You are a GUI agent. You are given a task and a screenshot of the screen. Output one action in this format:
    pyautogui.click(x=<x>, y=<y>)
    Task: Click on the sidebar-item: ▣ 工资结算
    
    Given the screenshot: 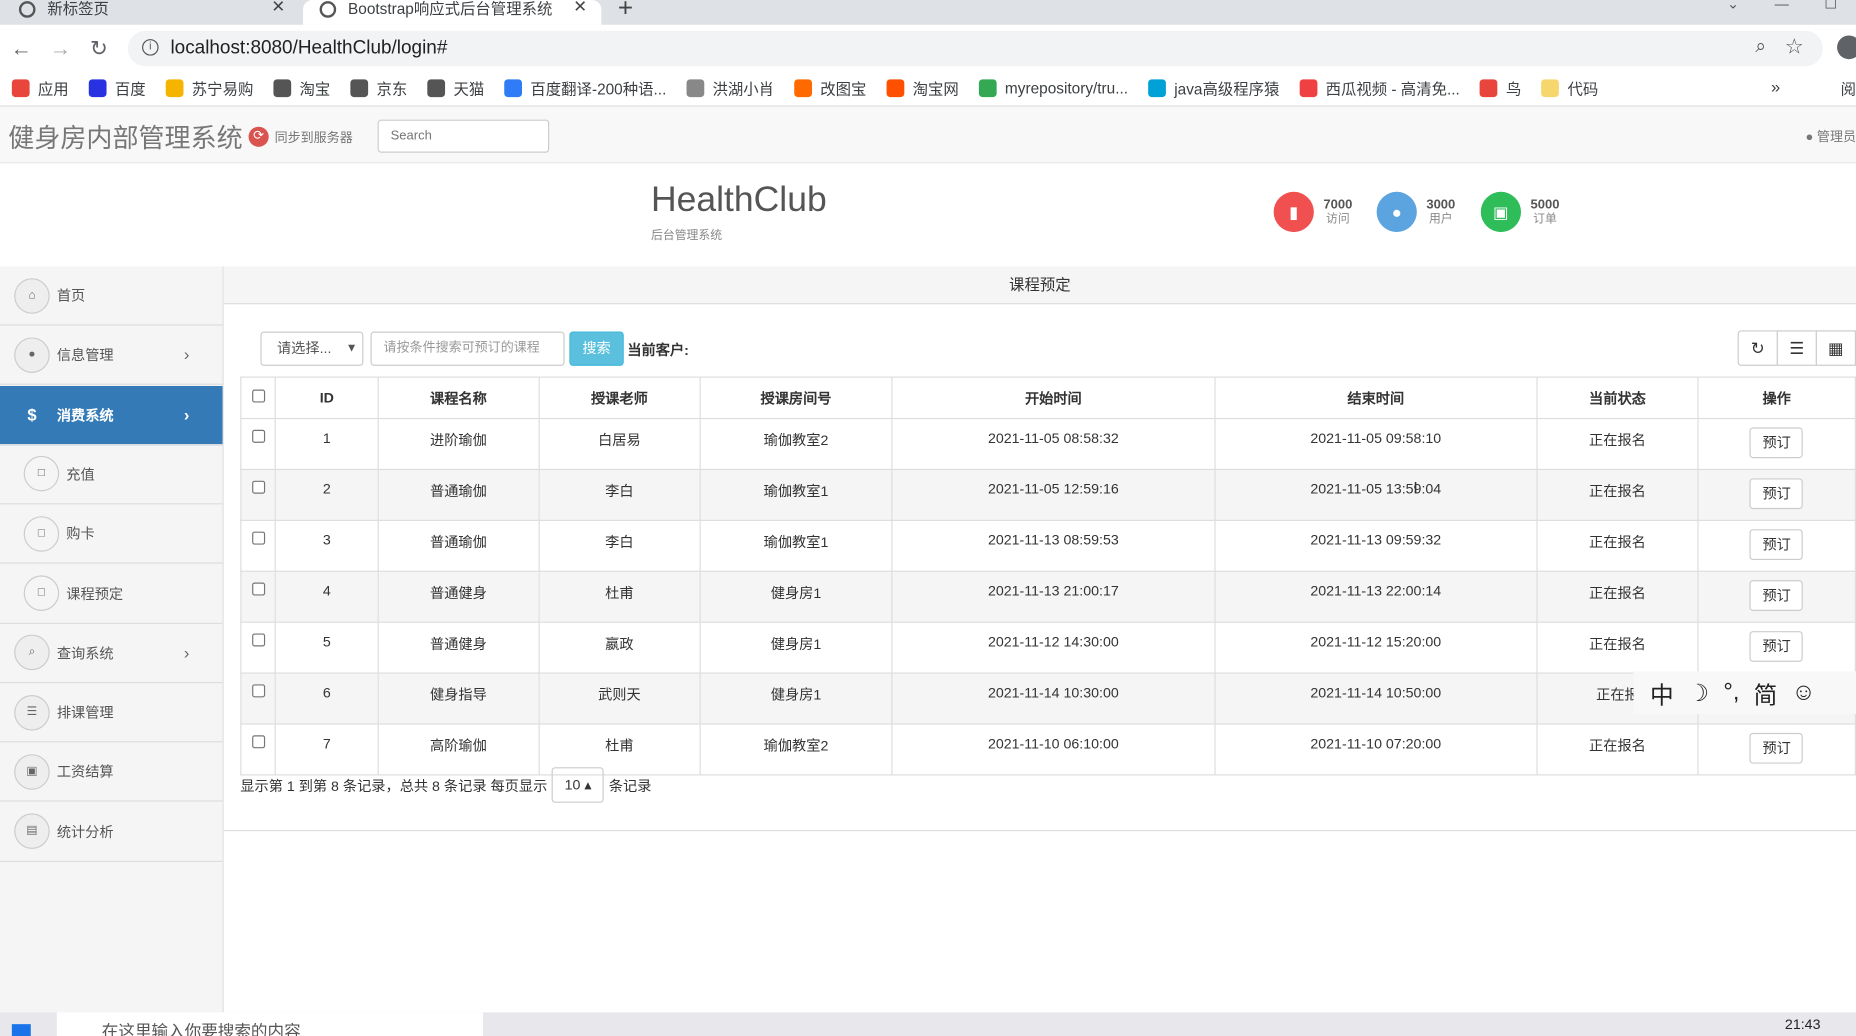 What is the action you would take?
    pyautogui.click(x=111, y=773)
    